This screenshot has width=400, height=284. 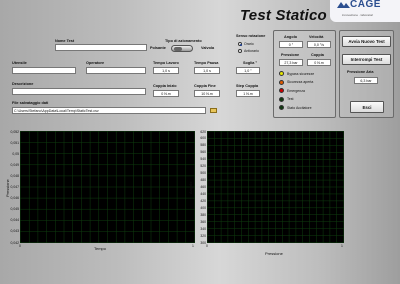 I want to click on tipo-right-label: Valvola, so click(x=208, y=48).